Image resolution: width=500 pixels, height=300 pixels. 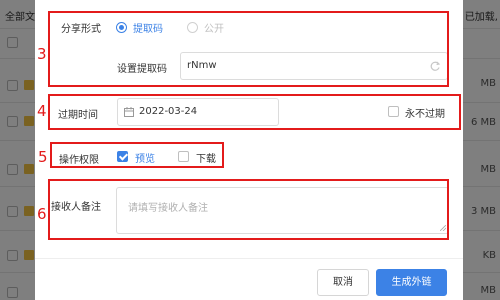 I want to click on annotation-number-5: 5, so click(x=43, y=157).